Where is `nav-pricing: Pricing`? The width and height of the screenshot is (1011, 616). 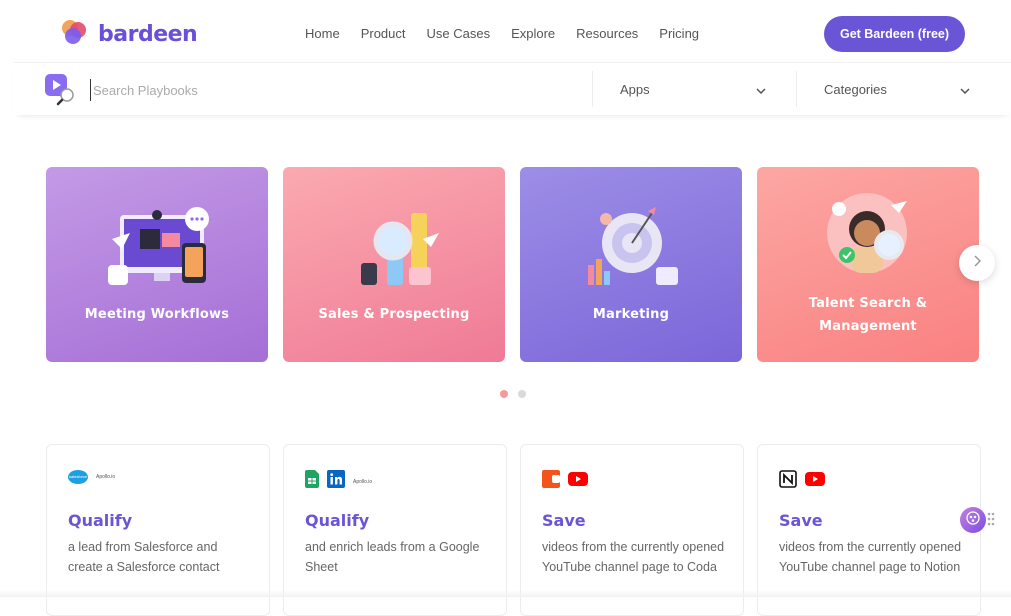 nav-pricing: Pricing is located at coordinates (679, 33).